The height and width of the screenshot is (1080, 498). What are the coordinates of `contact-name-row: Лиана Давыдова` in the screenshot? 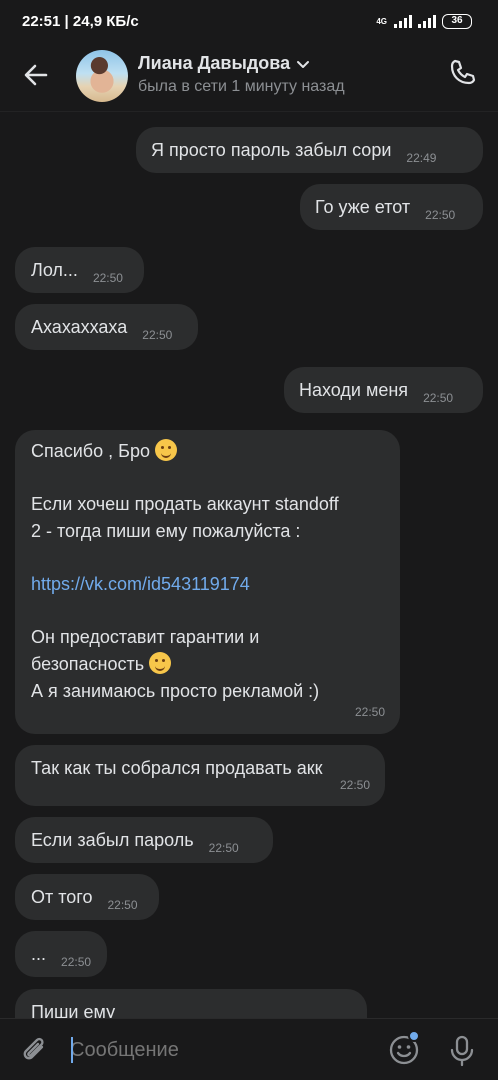 It's located at (224, 63).